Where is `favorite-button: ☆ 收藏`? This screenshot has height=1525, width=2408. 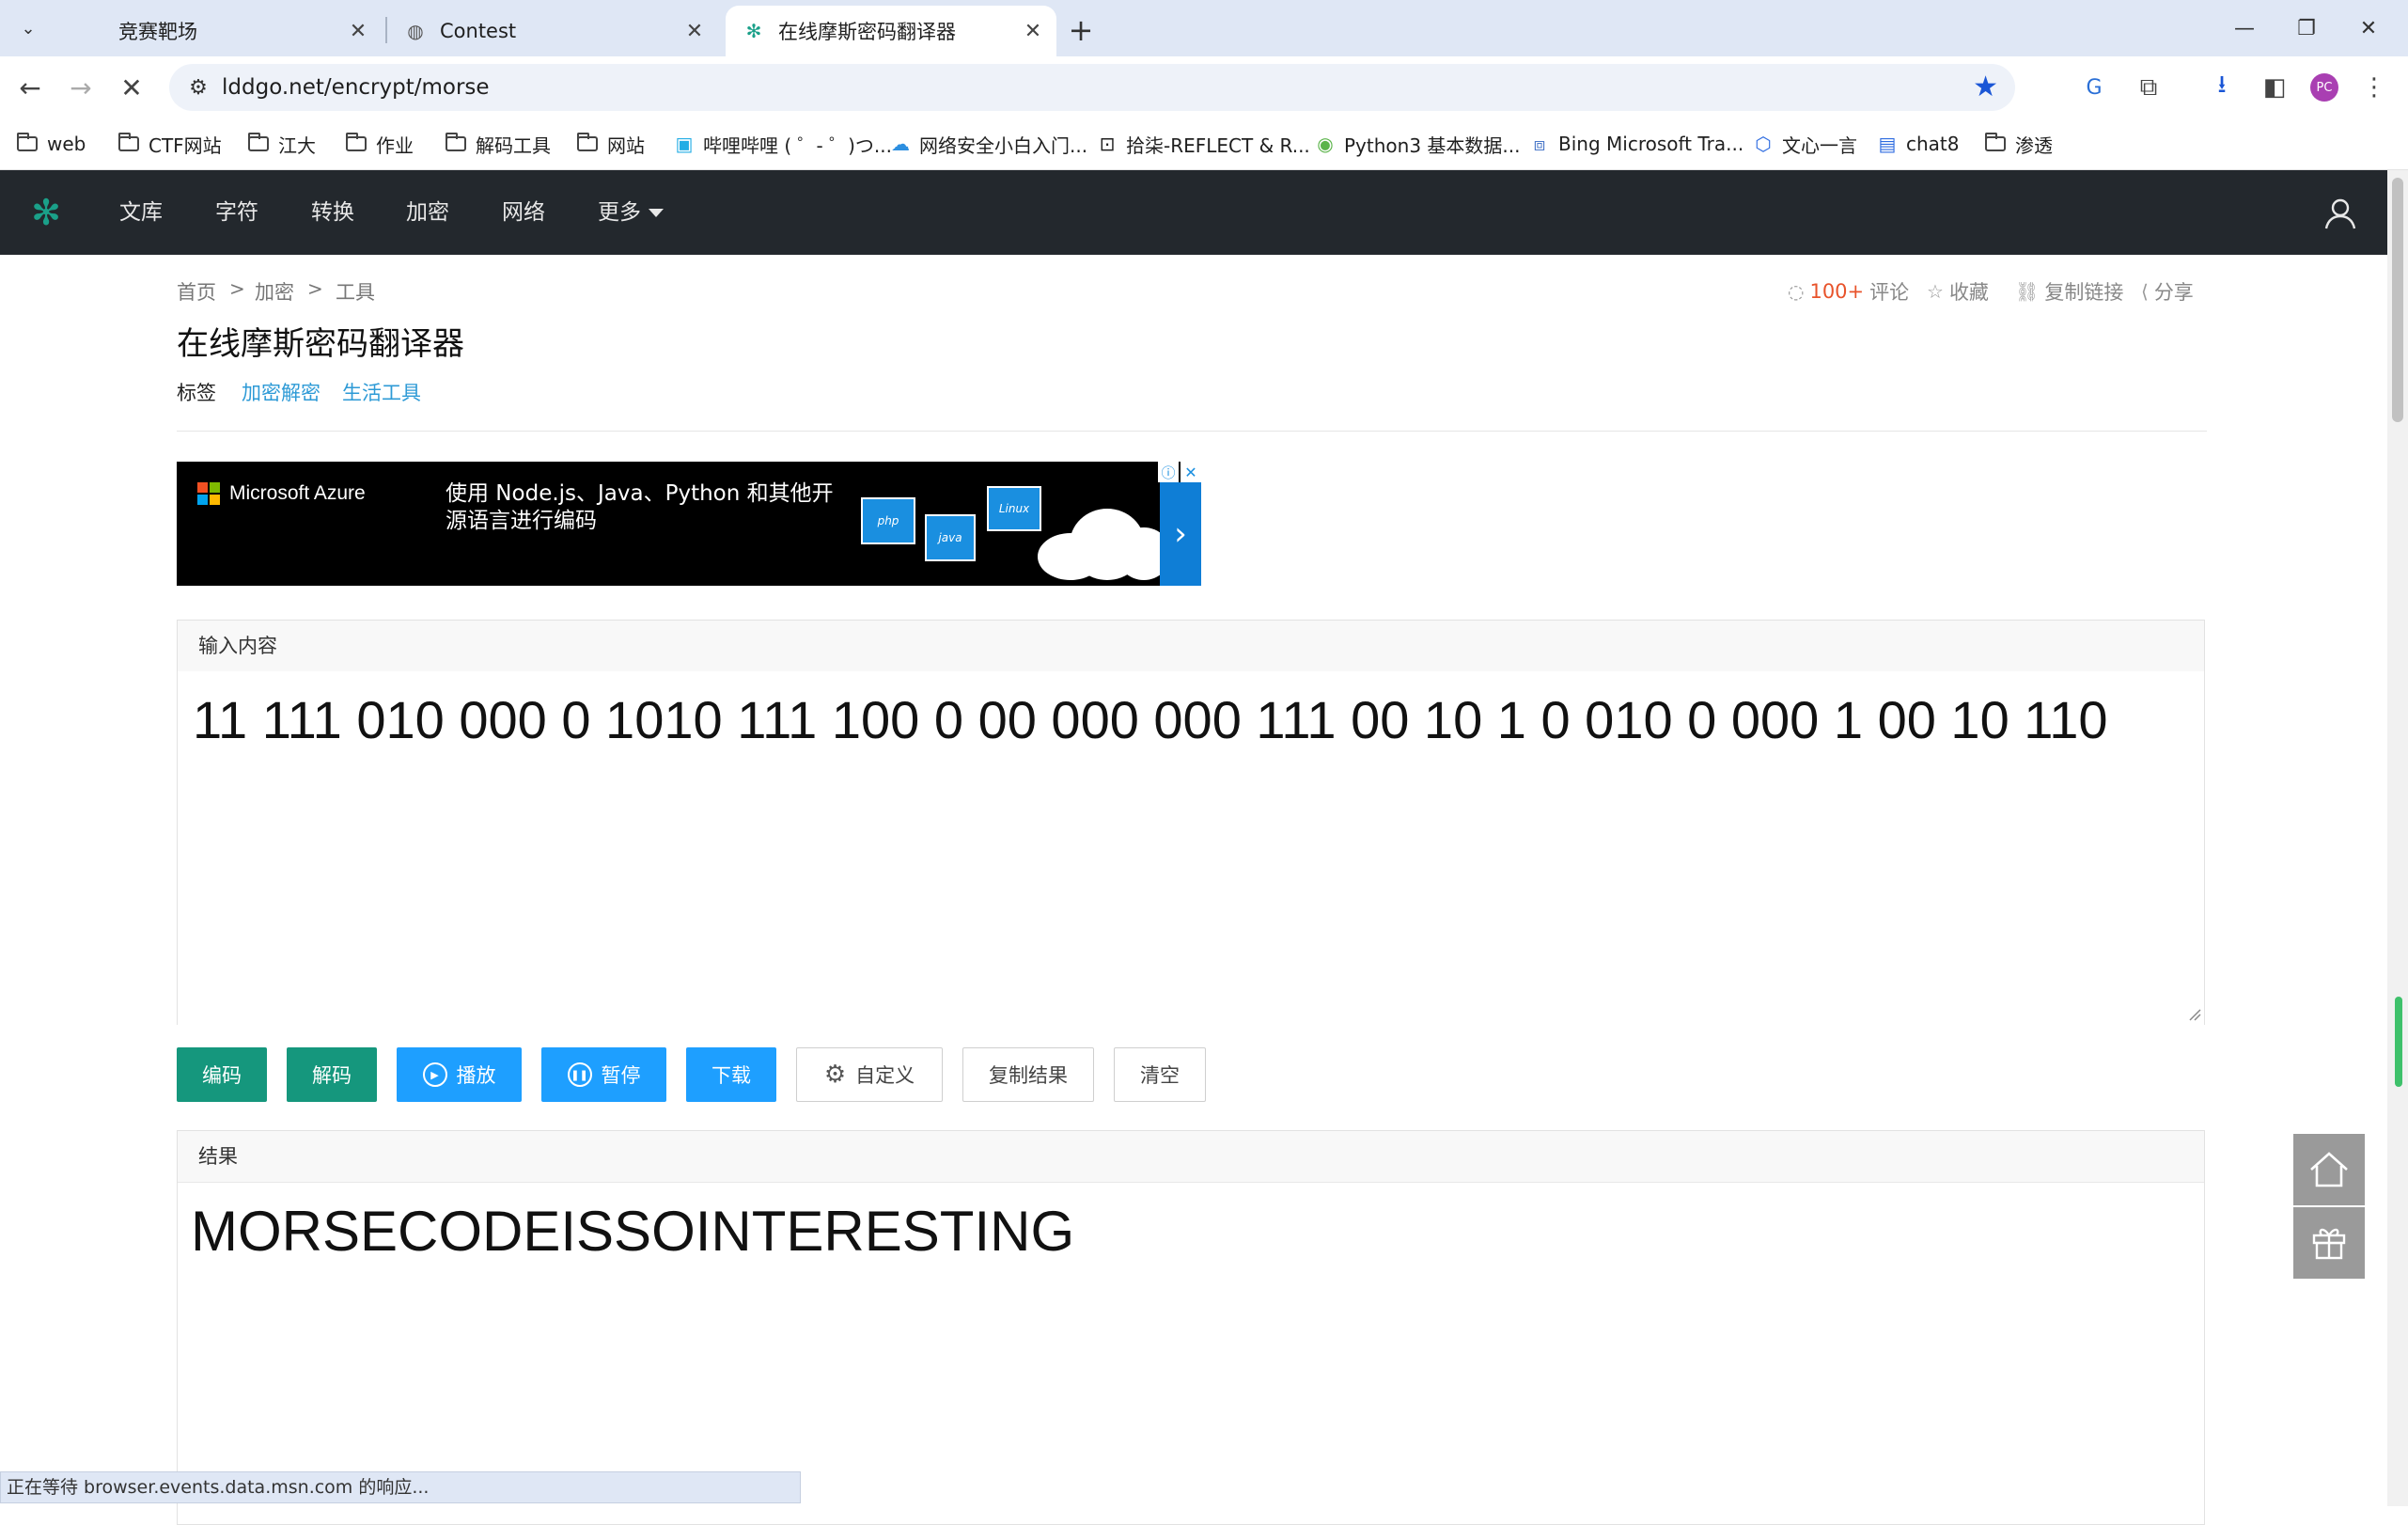 favorite-button: ☆ 收藏 is located at coordinates (1958, 291).